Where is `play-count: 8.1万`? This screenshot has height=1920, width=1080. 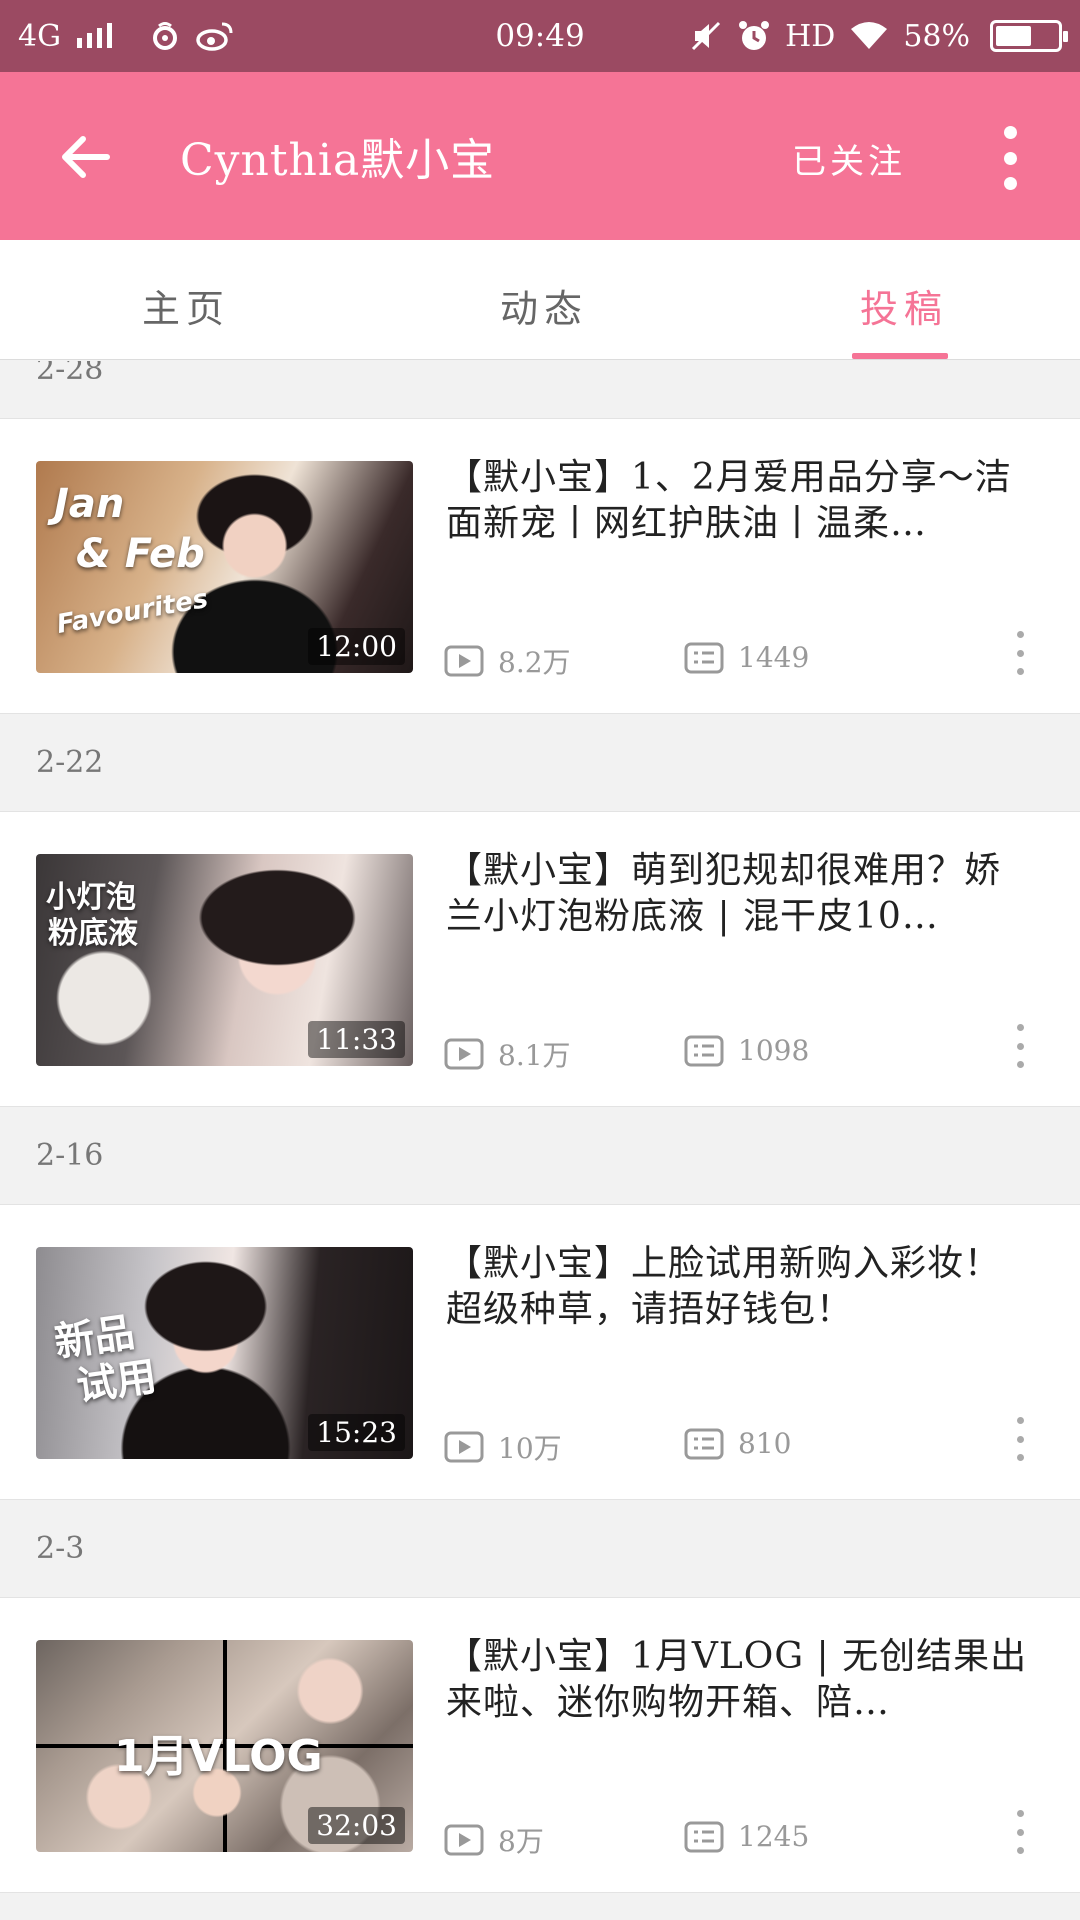 play-count: 8.1万 is located at coordinates (507, 1054).